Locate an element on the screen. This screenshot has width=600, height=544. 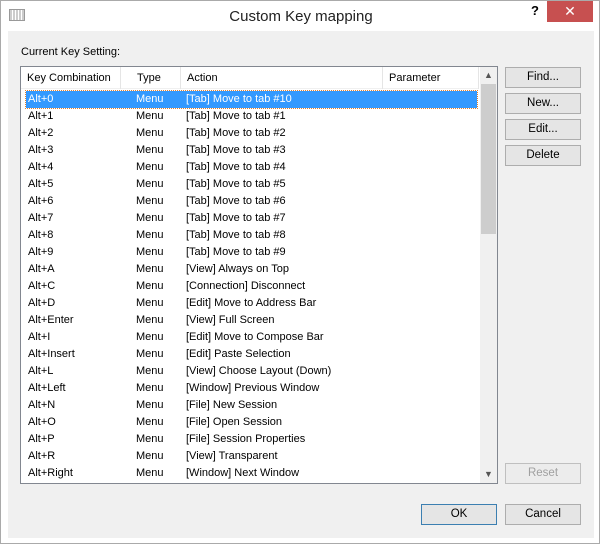
column-key-combination: Key Combination is located at coordinates (71, 78).